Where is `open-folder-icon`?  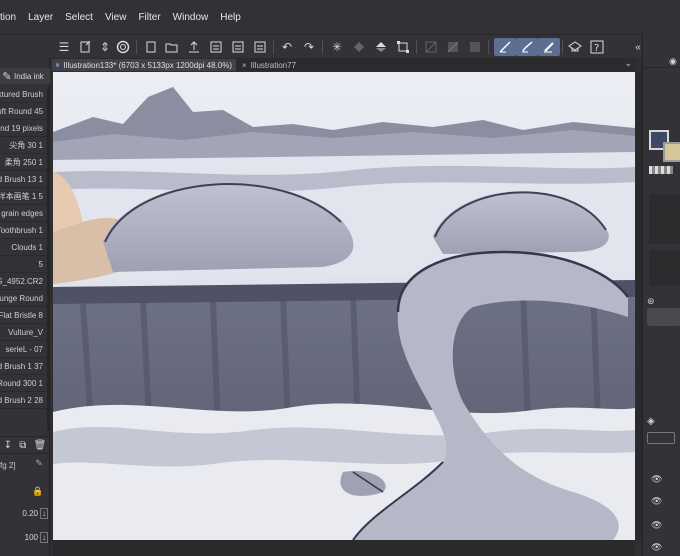
open-folder-icon is located at coordinates (172, 47).